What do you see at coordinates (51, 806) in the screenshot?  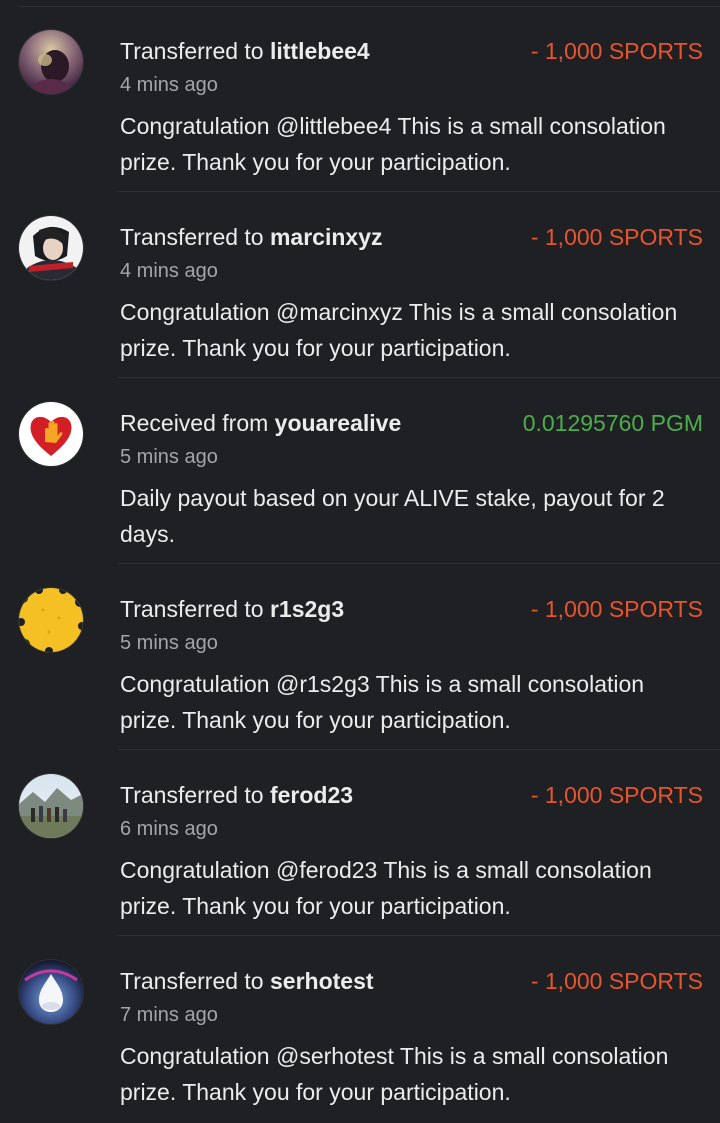 I see `avatar-ferod23` at bounding box center [51, 806].